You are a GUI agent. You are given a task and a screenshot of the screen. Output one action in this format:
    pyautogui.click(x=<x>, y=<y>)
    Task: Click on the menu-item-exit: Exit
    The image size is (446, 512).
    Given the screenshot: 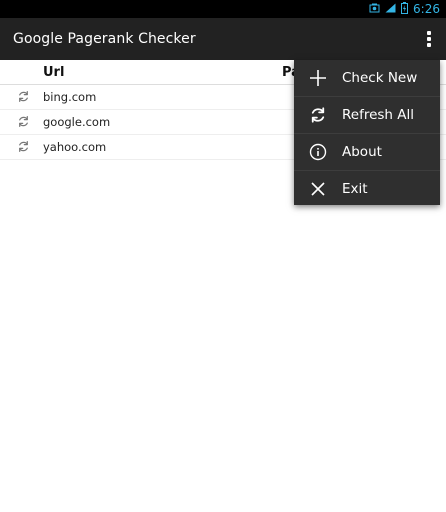 What is the action you would take?
    pyautogui.click(x=367, y=189)
    